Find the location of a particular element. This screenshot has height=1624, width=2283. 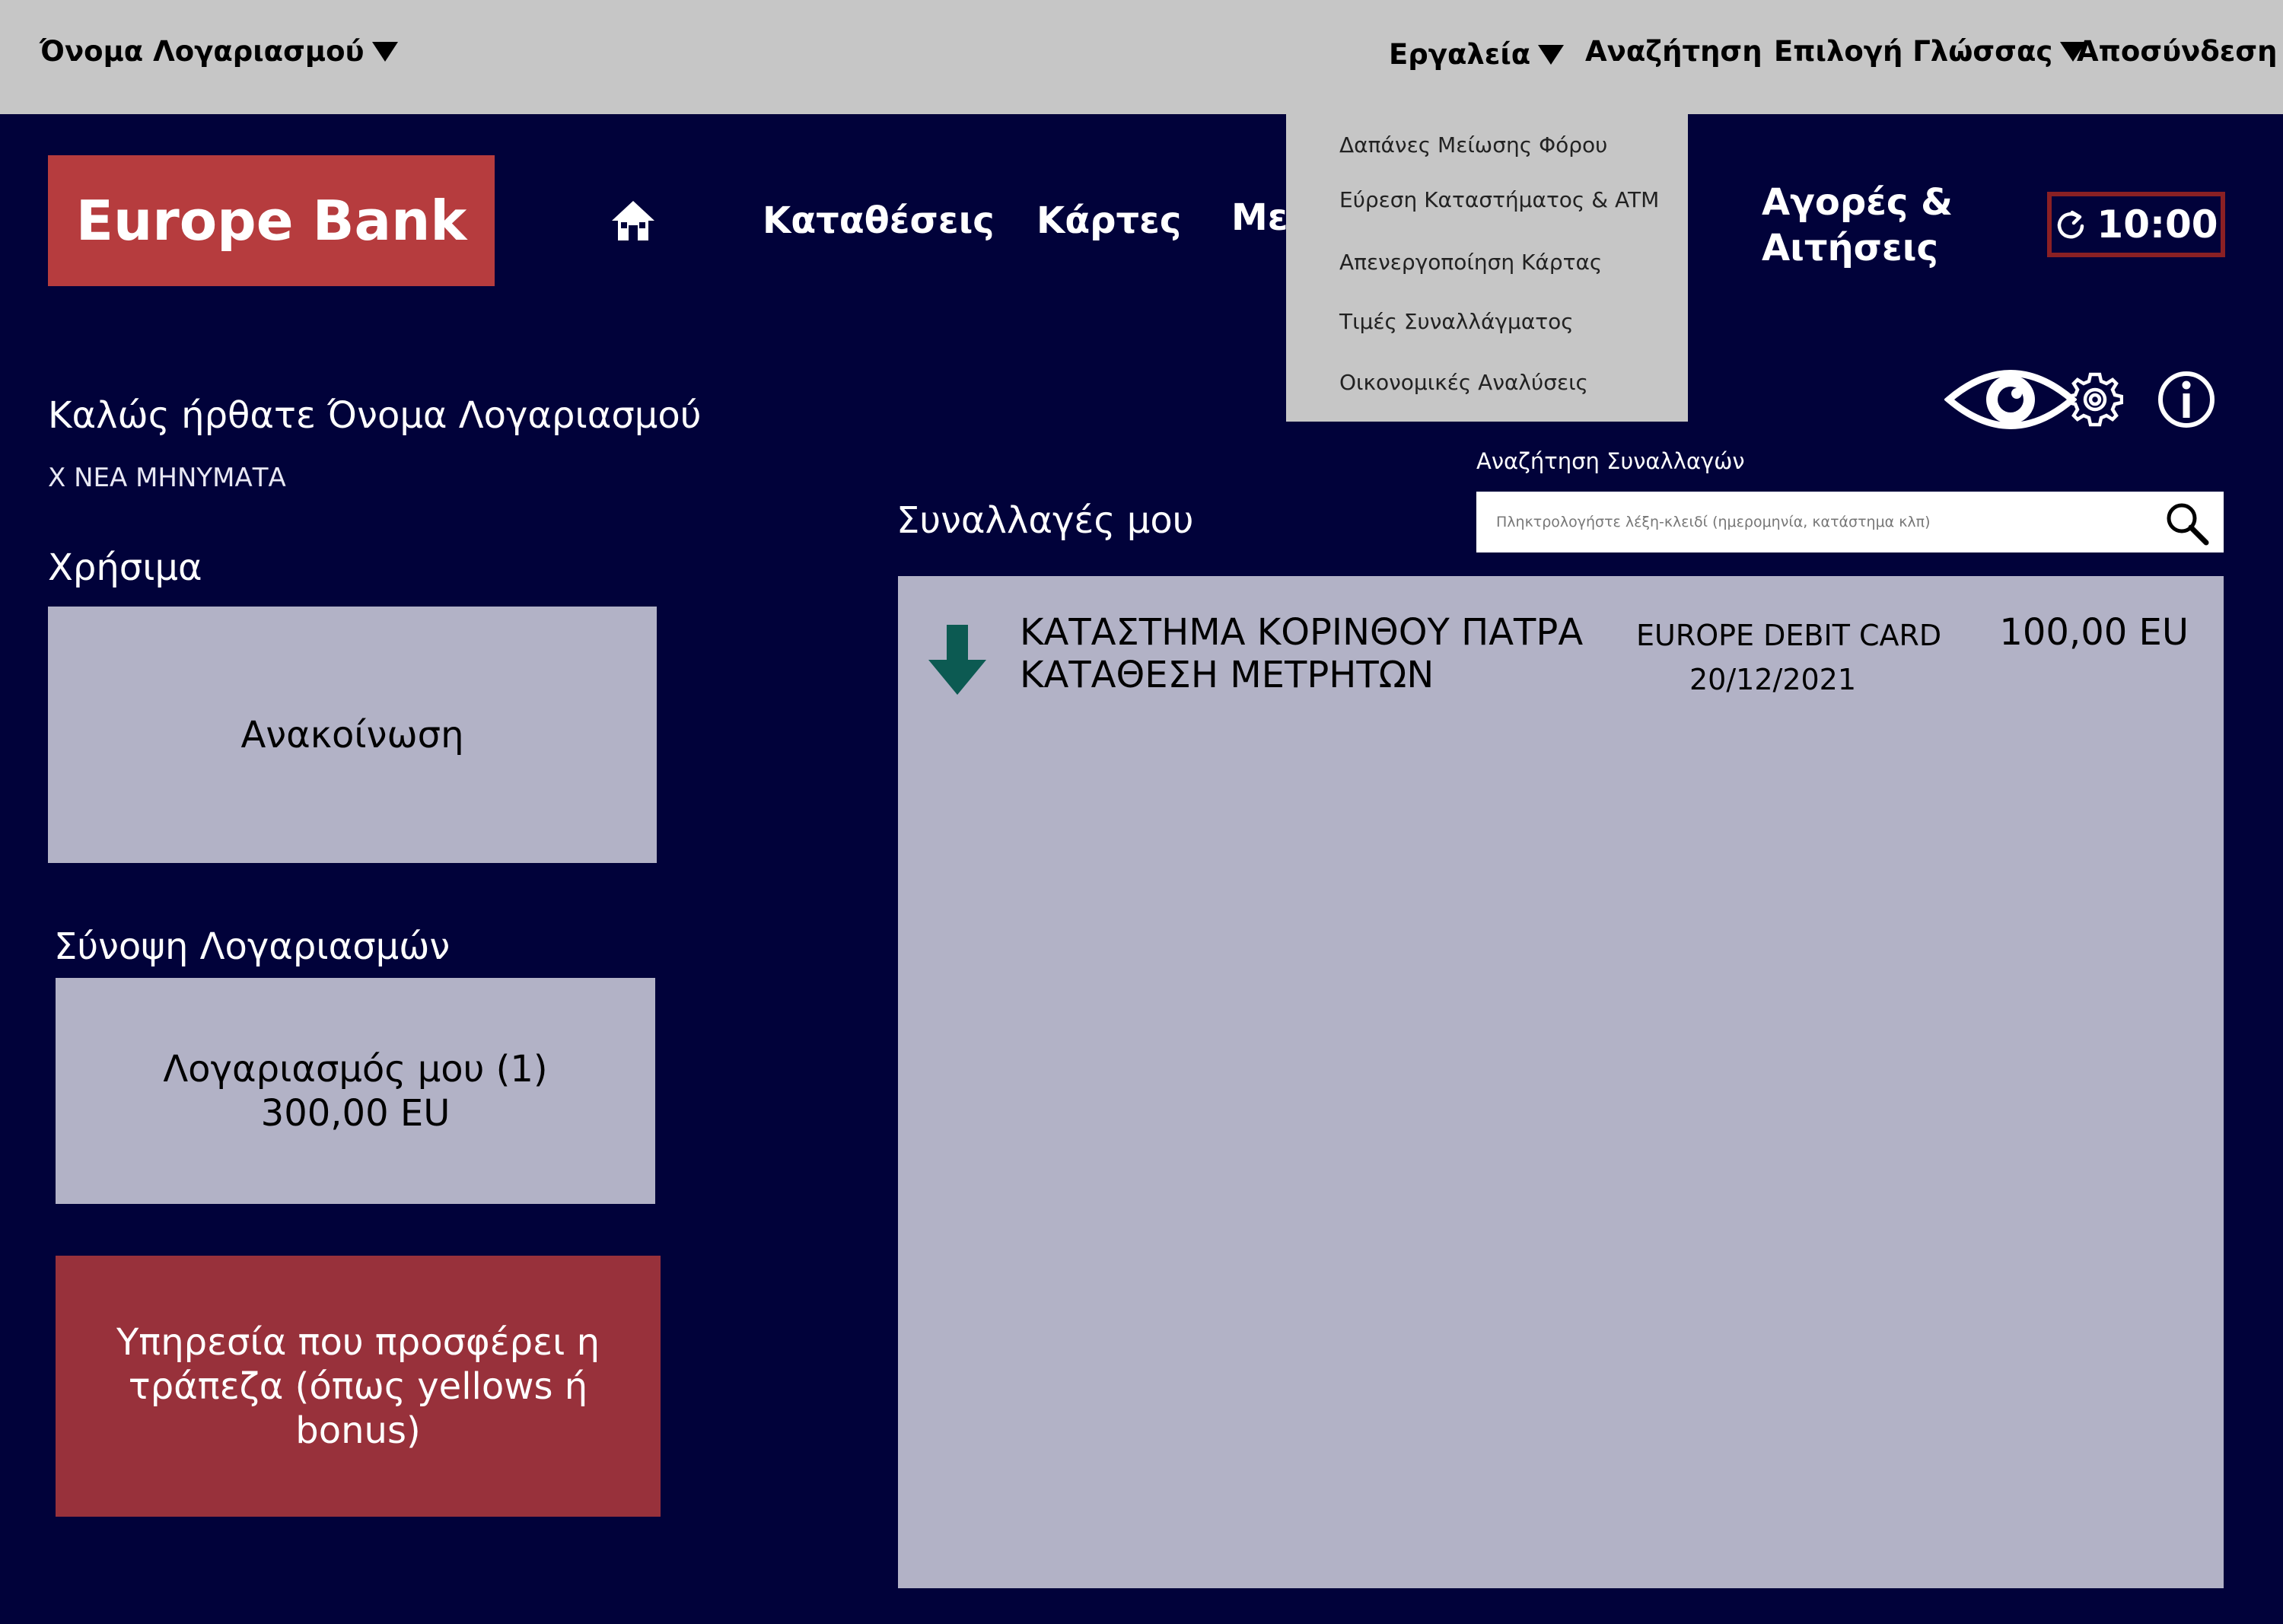

transaction-merchant: ΚΑΤΑΣΤΗΜΑ ΚΟΡΙΝΘΟΥ ΠΑΤΡΑ is located at coordinates (1302, 632).